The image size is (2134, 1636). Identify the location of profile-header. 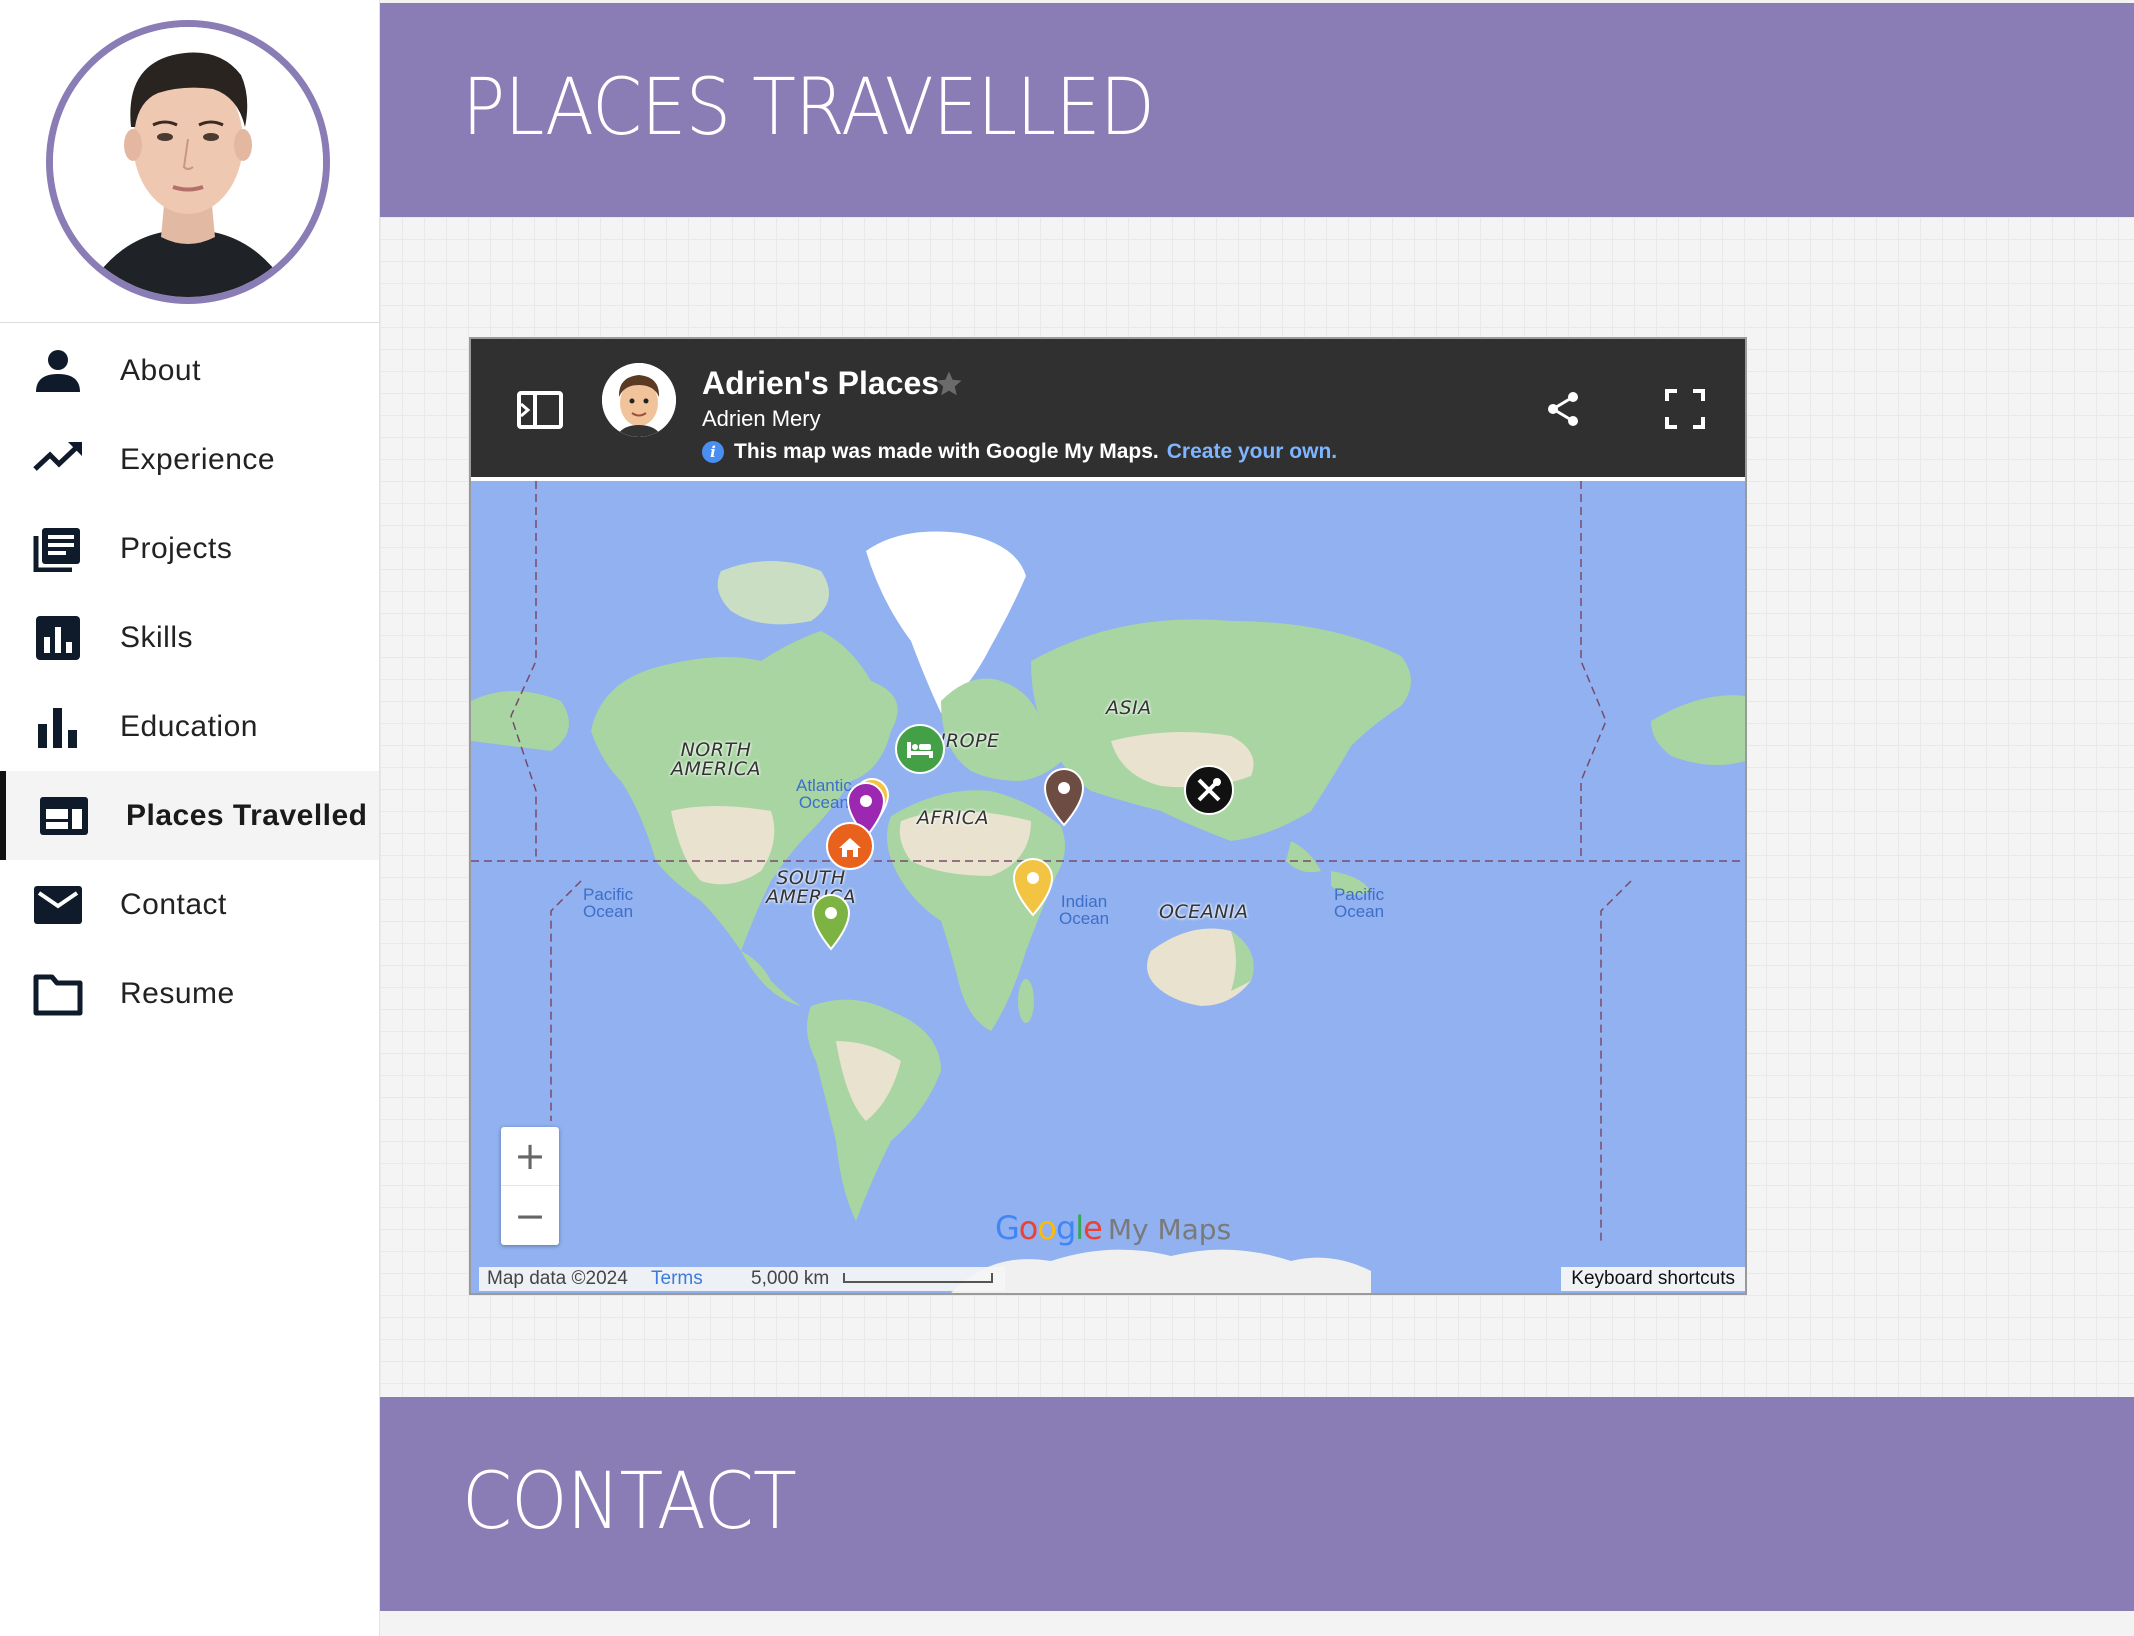
(189, 161).